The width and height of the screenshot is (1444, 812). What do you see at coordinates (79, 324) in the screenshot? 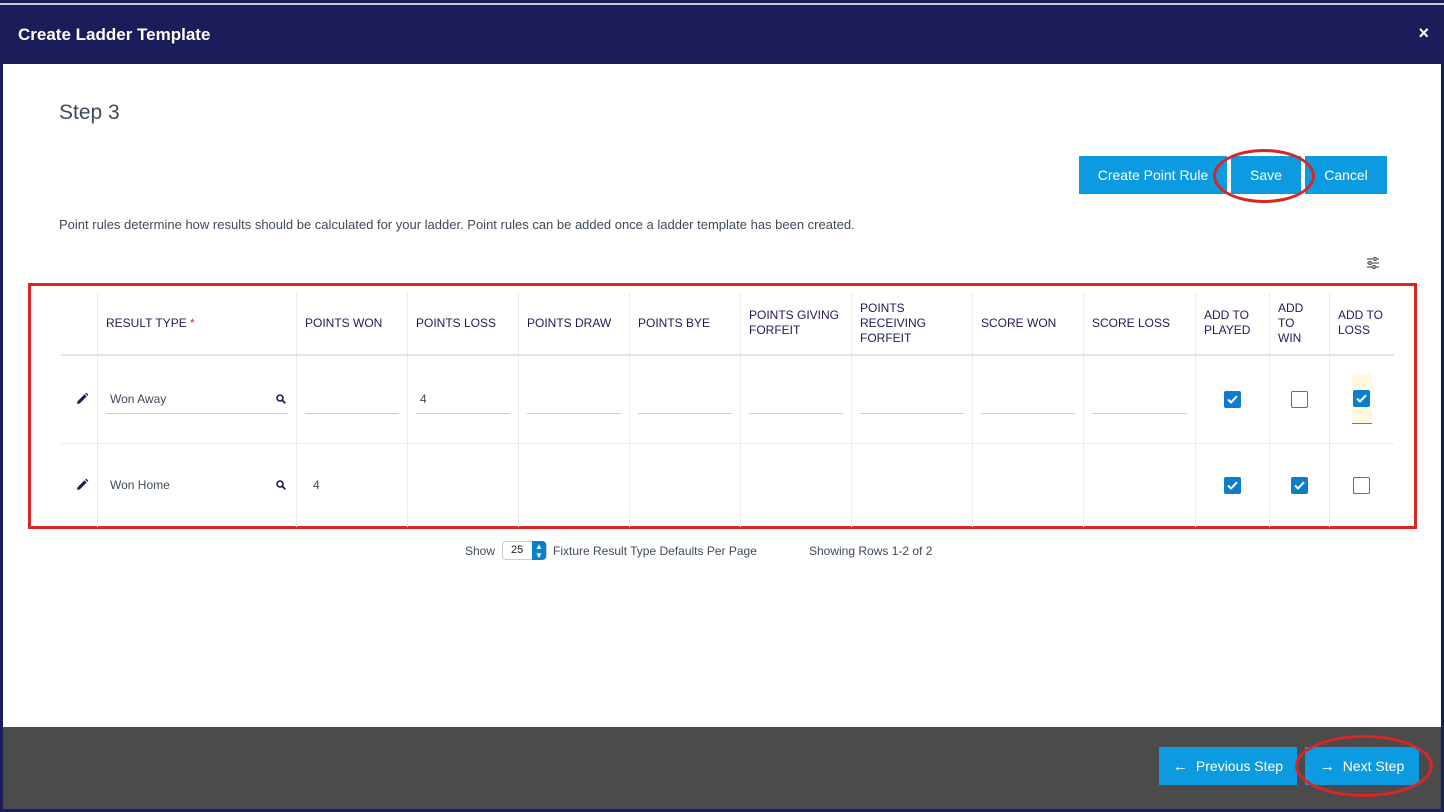
I see `column-header-edit` at bounding box center [79, 324].